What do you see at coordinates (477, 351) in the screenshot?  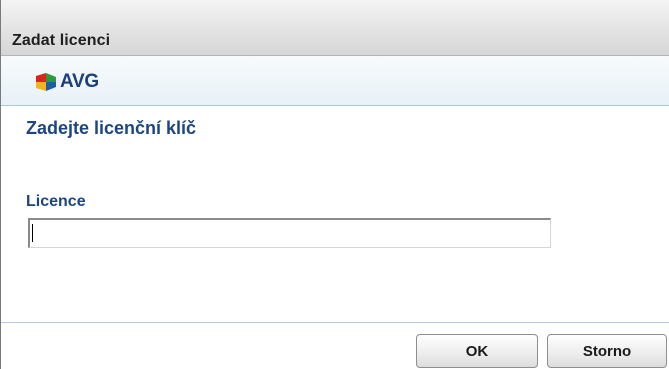 I see `ok-button: OK` at bounding box center [477, 351].